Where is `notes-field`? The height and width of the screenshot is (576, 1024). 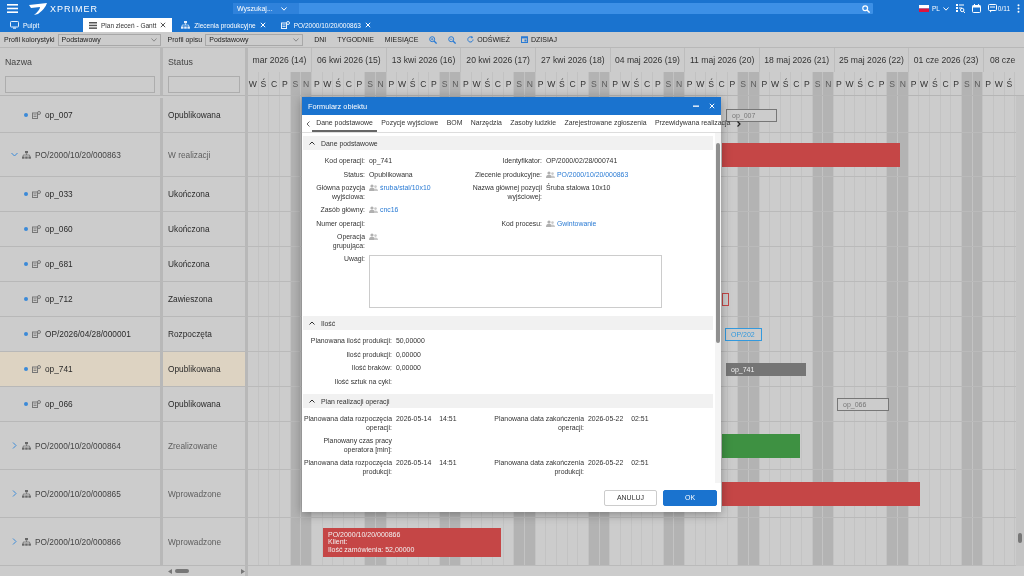 notes-field is located at coordinates (515, 281).